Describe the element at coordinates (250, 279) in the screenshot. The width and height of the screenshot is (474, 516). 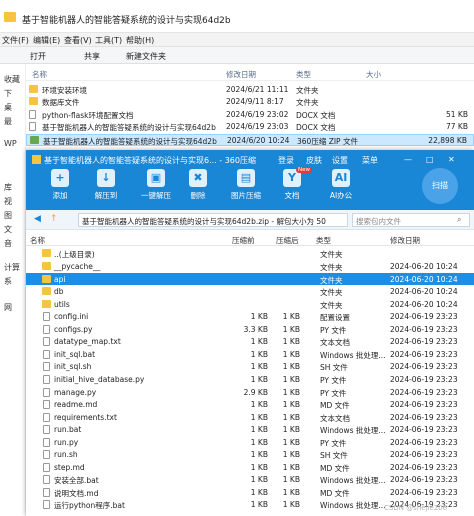
I see `archive-row: api 文件夹 2024-06-20 10:24` at that location.